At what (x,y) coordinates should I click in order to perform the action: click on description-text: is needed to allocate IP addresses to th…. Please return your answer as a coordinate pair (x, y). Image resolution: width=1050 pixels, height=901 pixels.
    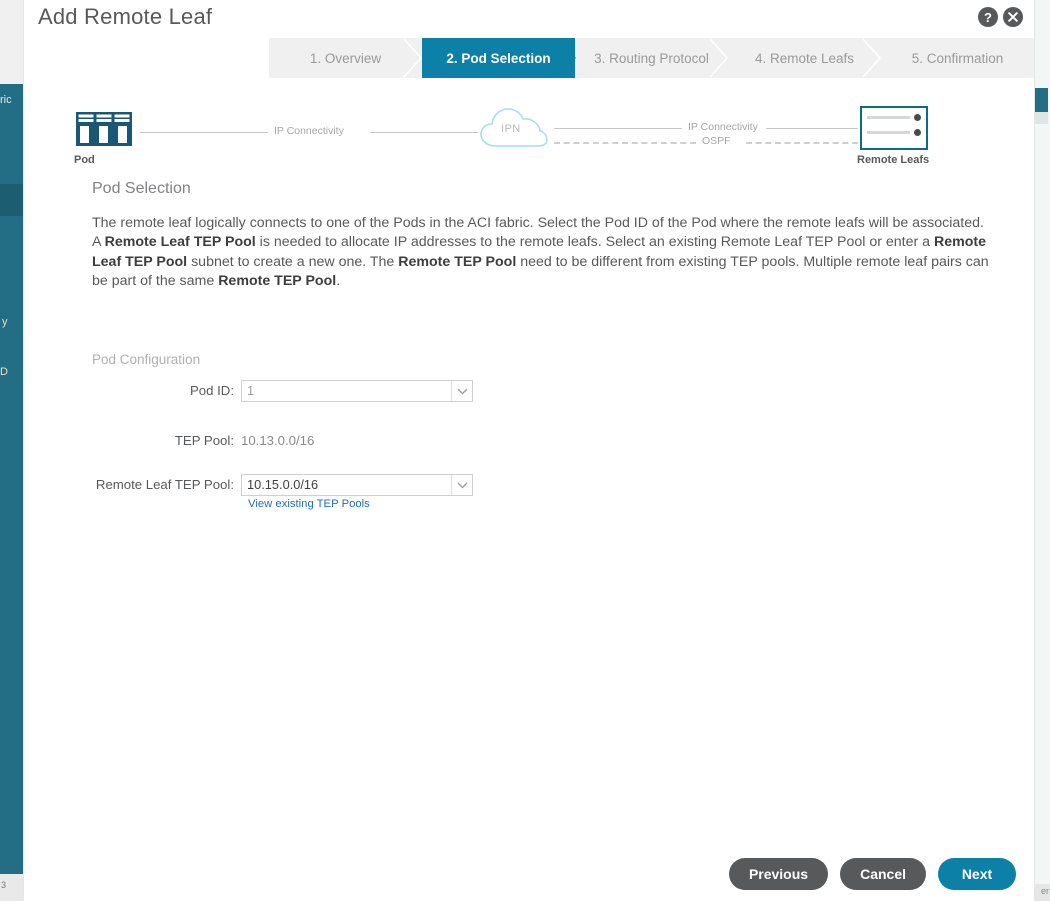
    Looking at the image, I should click on (594, 242).